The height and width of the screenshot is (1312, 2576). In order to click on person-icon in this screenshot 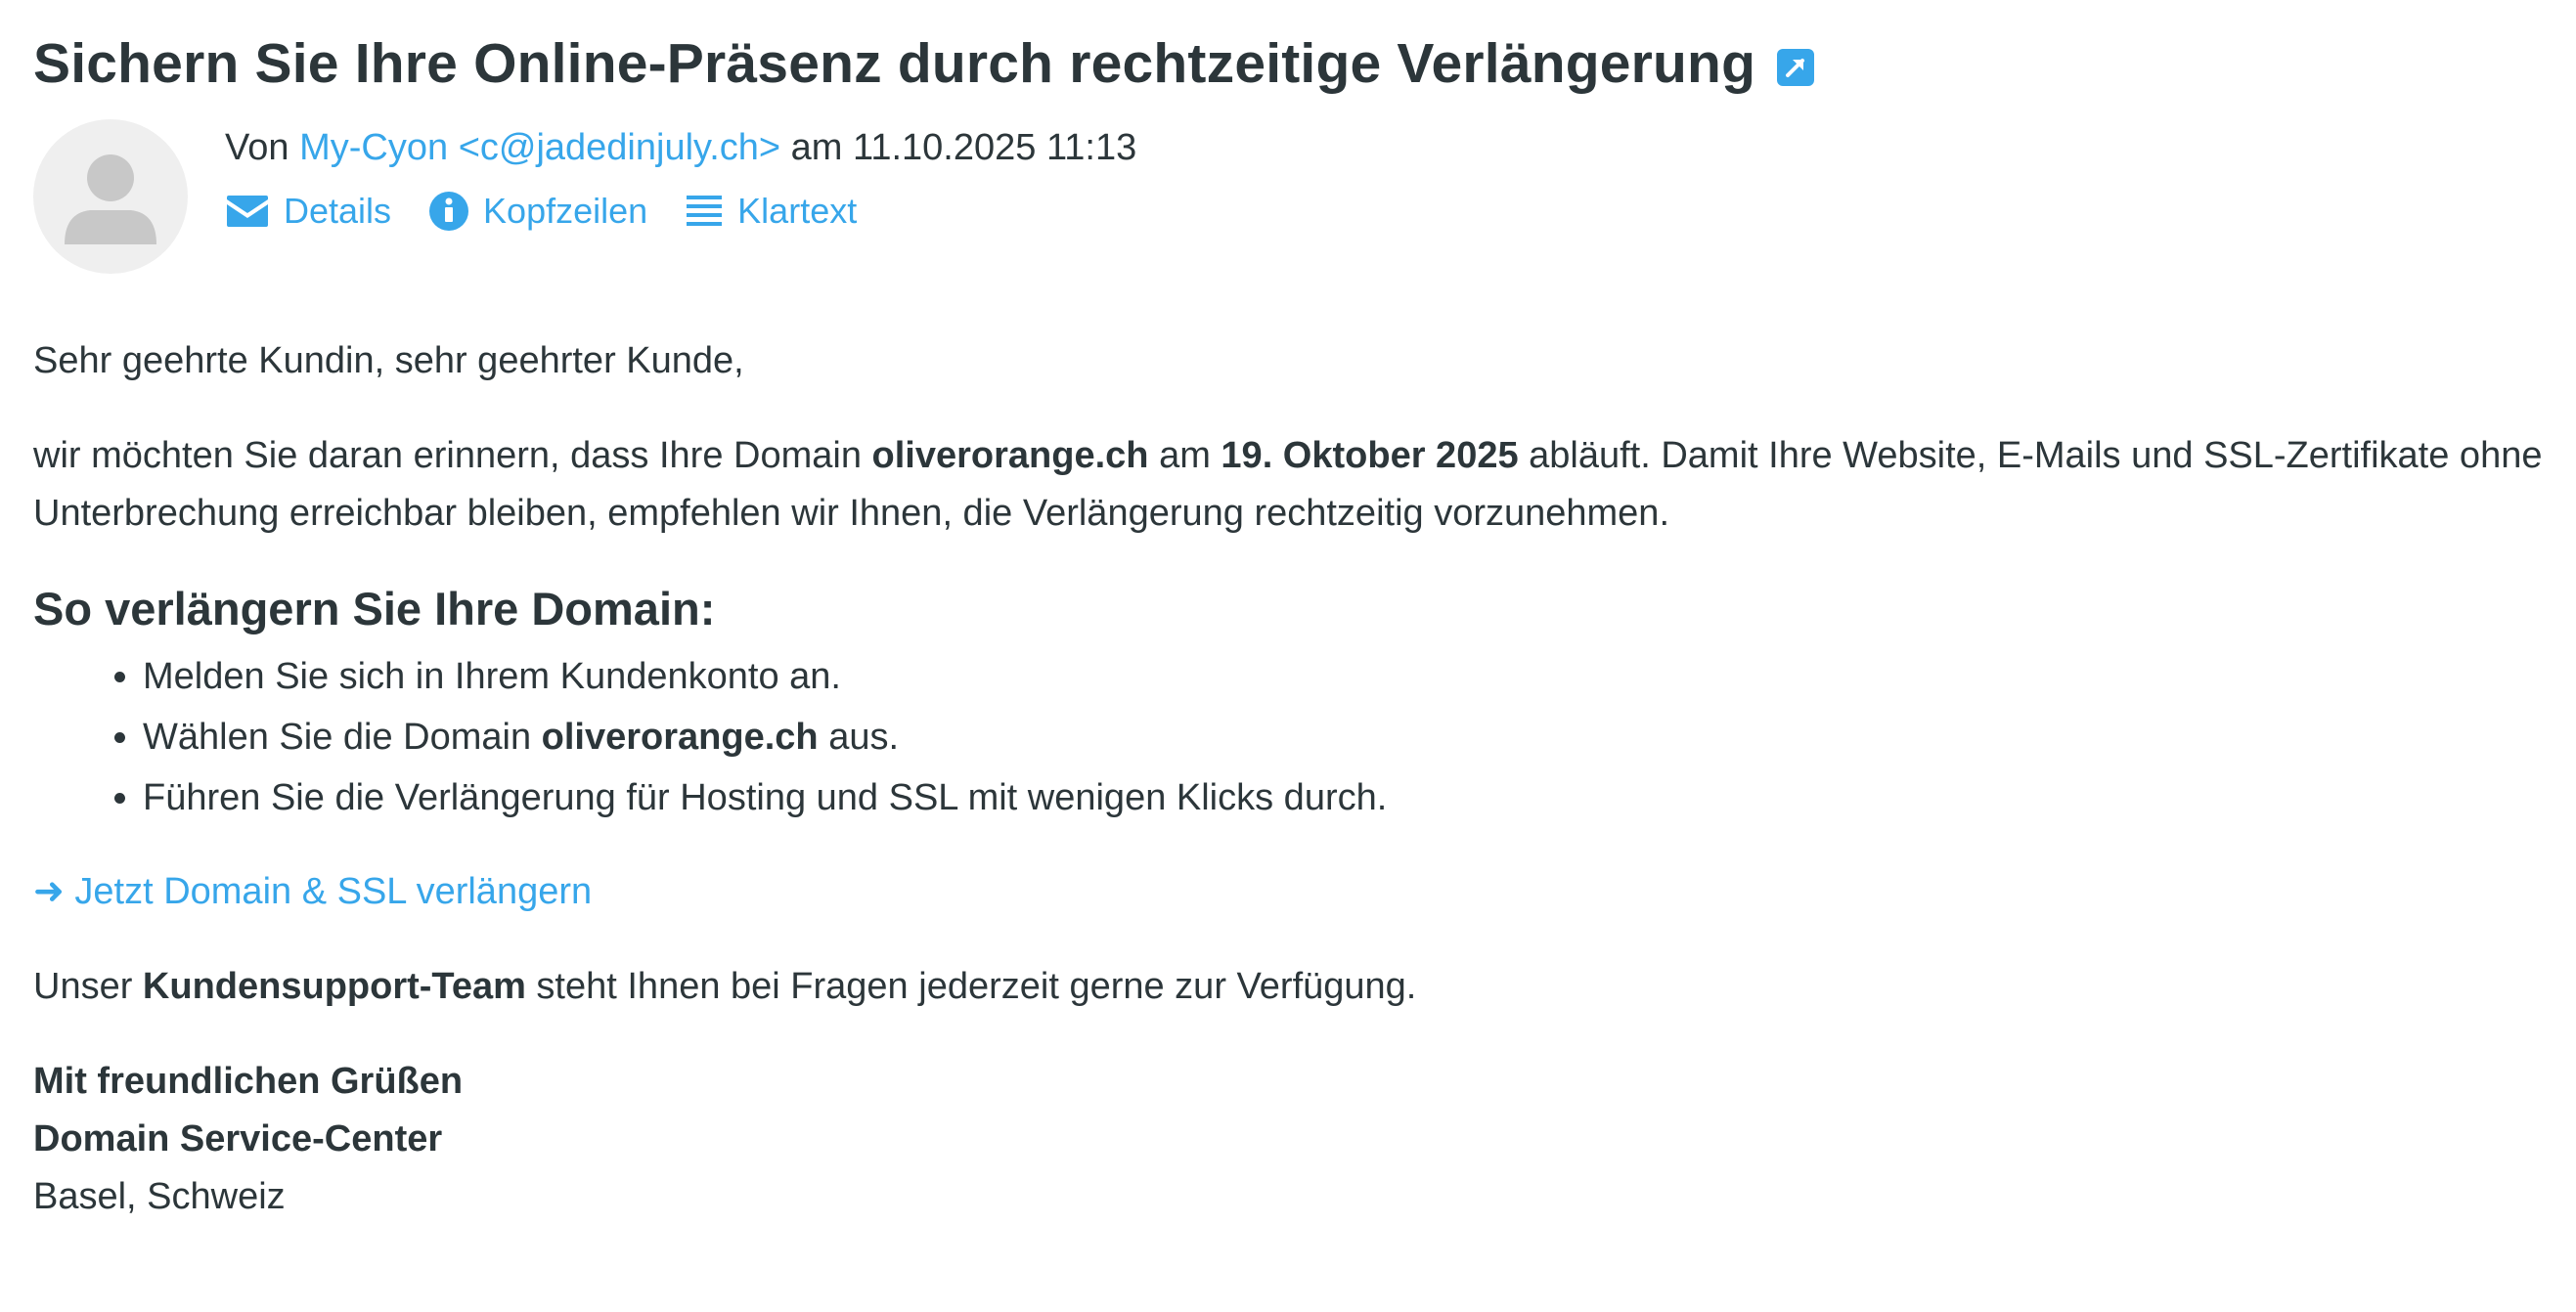, I will do `click(110, 199)`.